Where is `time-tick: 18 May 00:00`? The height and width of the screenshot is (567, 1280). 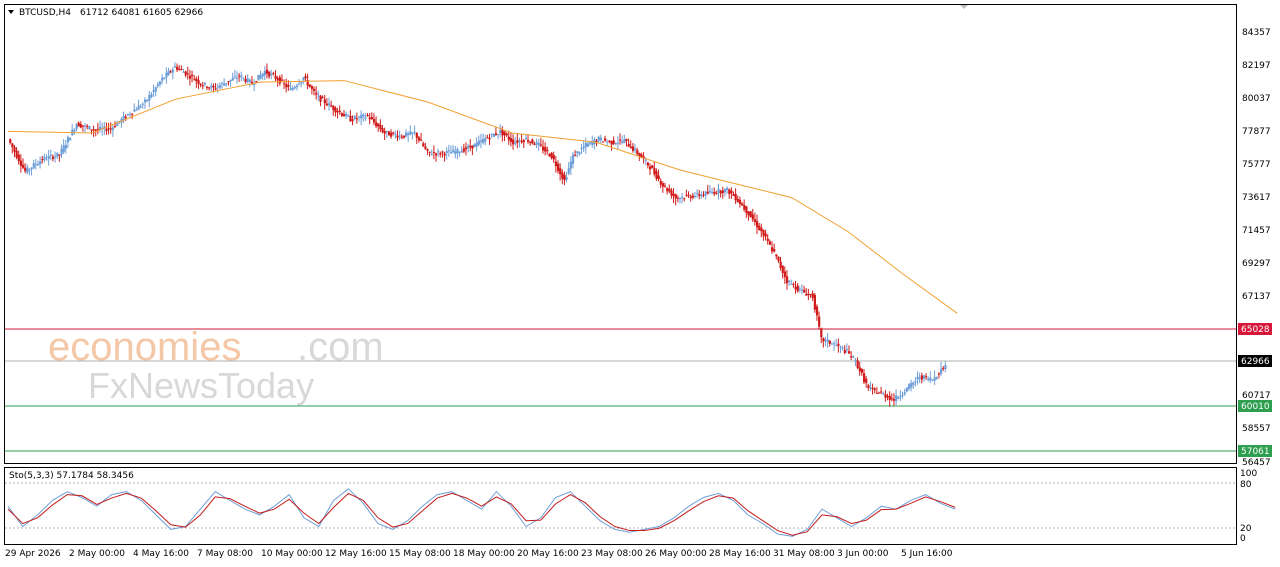 time-tick: 18 May 00:00 is located at coordinates (484, 554).